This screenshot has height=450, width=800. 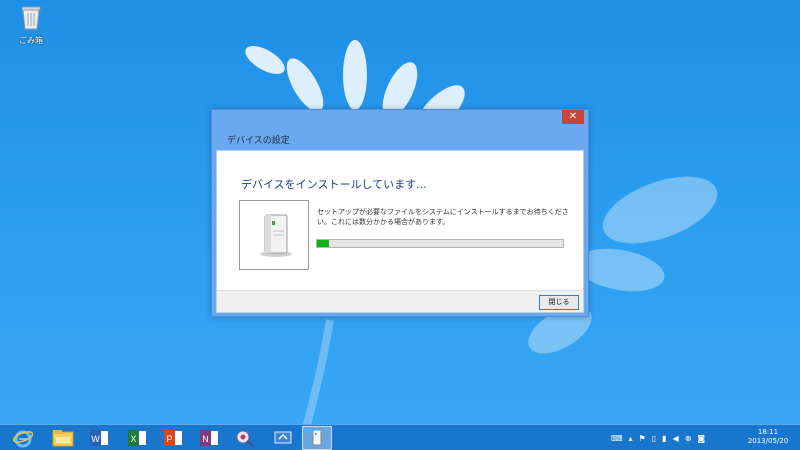 I want to click on recycle-bin-icon, so click(x=31, y=18).